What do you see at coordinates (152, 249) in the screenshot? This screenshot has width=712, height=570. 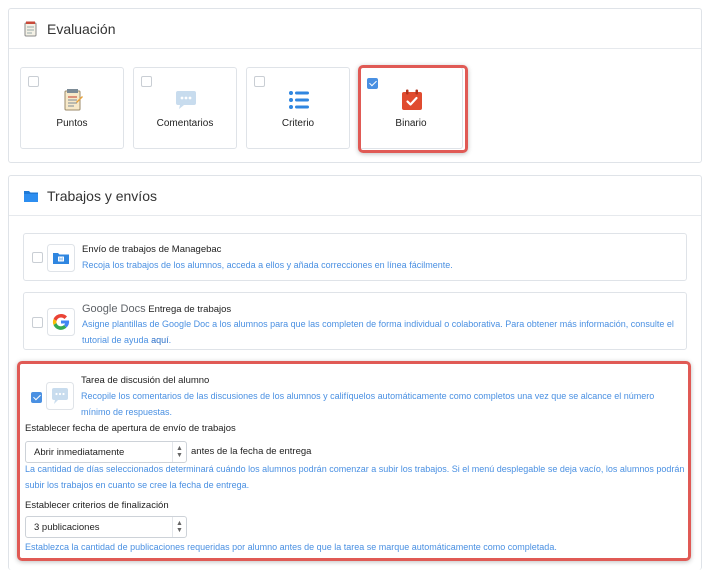 I see `managebac-title: Envío de trabajos de Managebac` at bounding box center [152, 249].